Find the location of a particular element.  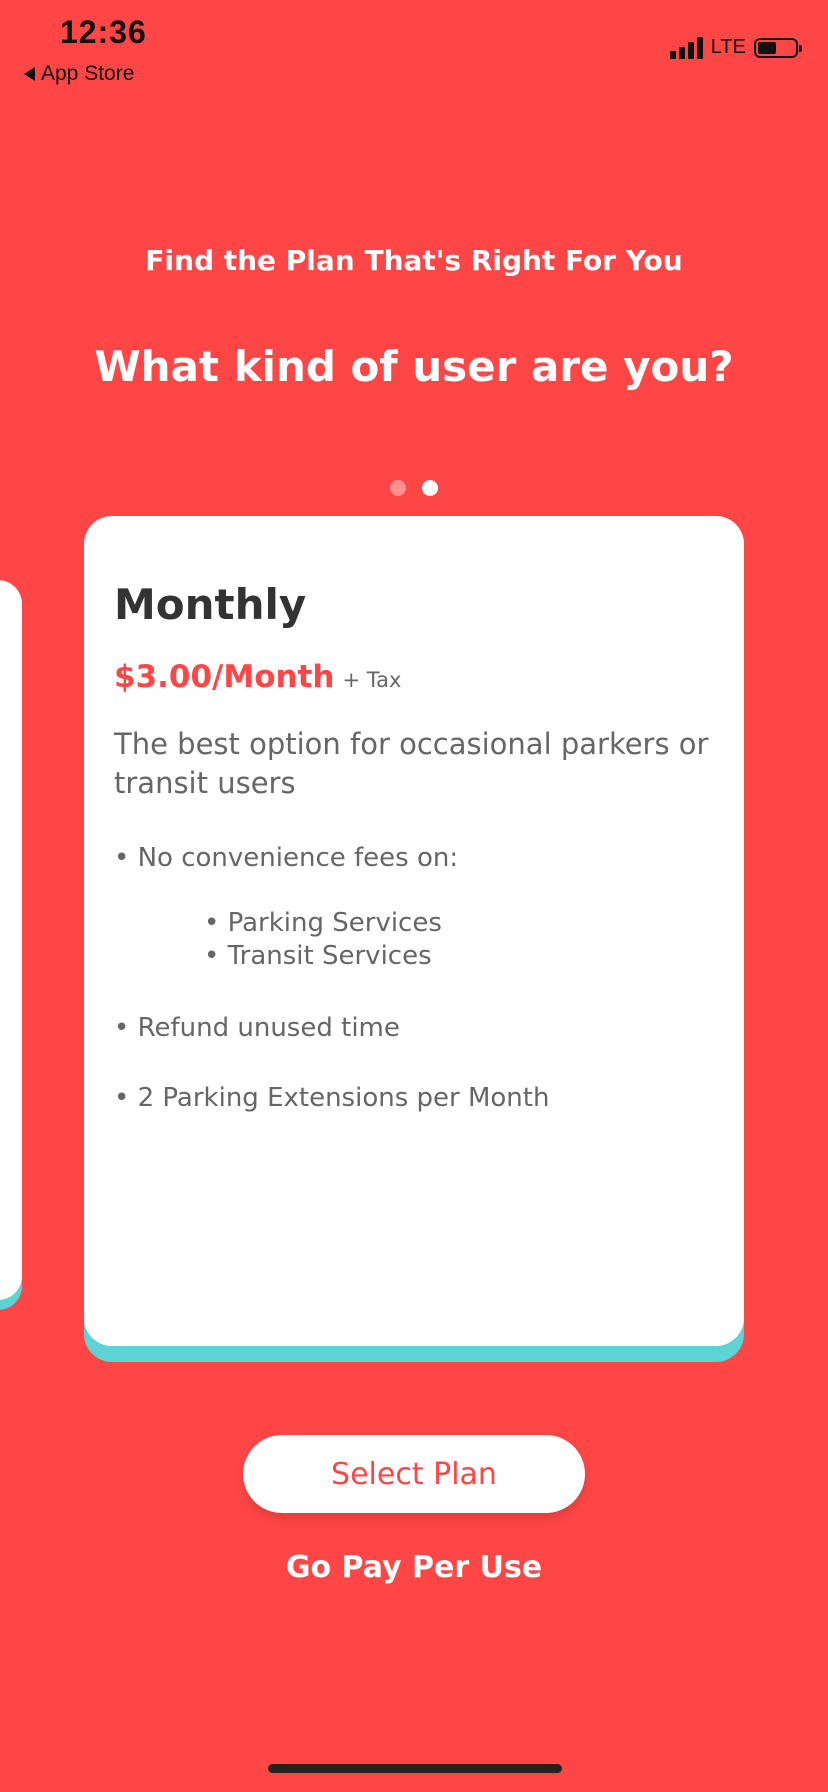

tax-note: + Tax is located at coordinates (372, 680).